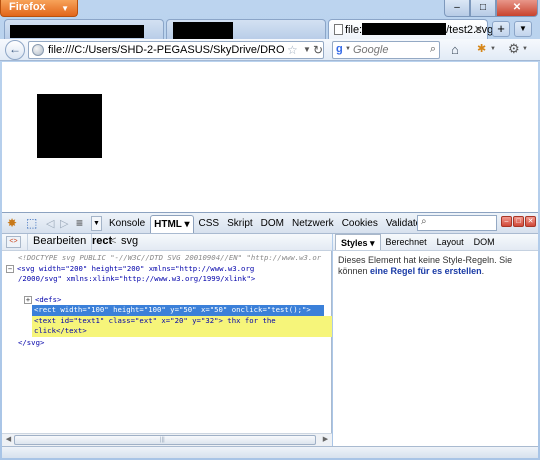  I want to click on search-engine-dropdown-icon: ▼, so click(348, 49).